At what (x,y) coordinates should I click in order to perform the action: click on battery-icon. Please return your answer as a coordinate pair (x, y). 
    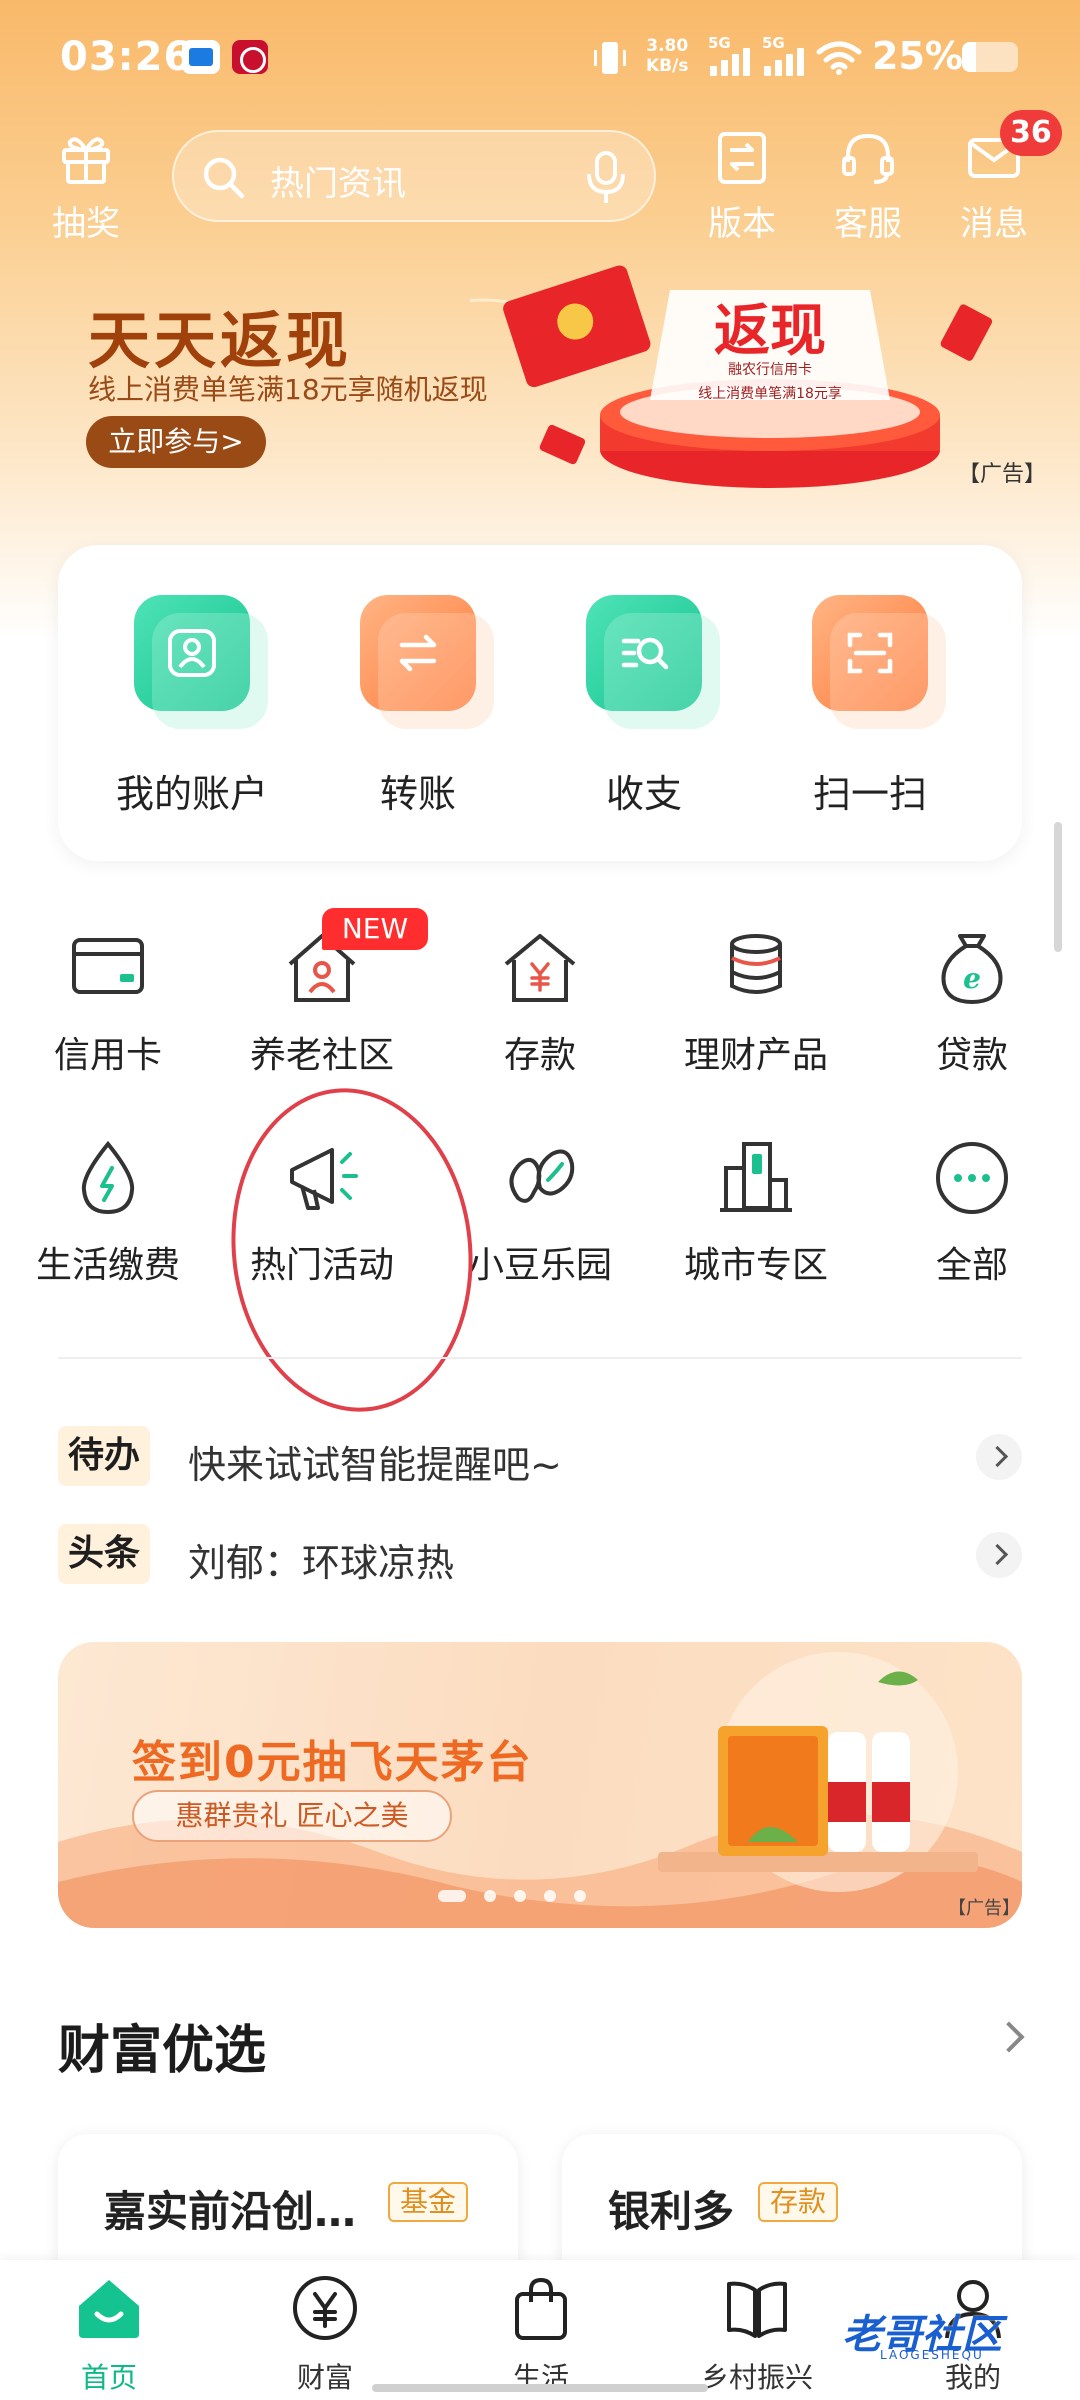
    Looking at the image, I should click on (990, 57).